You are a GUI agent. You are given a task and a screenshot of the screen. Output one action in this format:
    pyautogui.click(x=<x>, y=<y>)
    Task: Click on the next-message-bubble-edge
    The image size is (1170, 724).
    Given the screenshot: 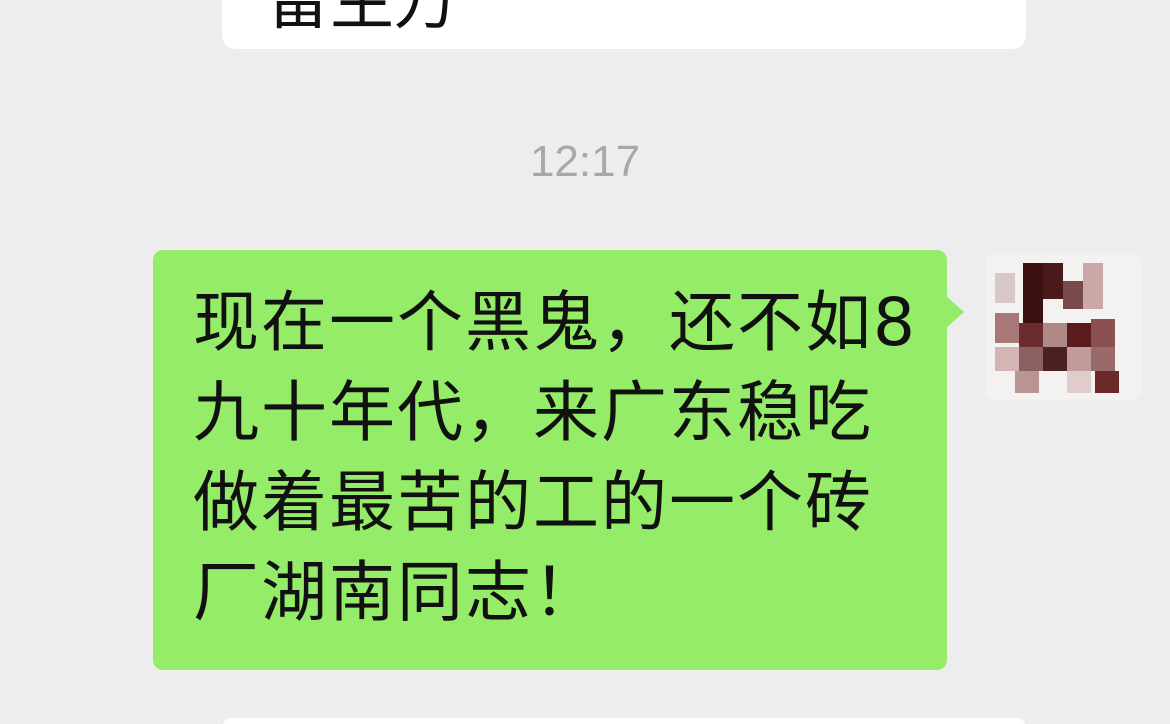 What is the action you would take?
    pyautogui.click(x=624, y=721)
    